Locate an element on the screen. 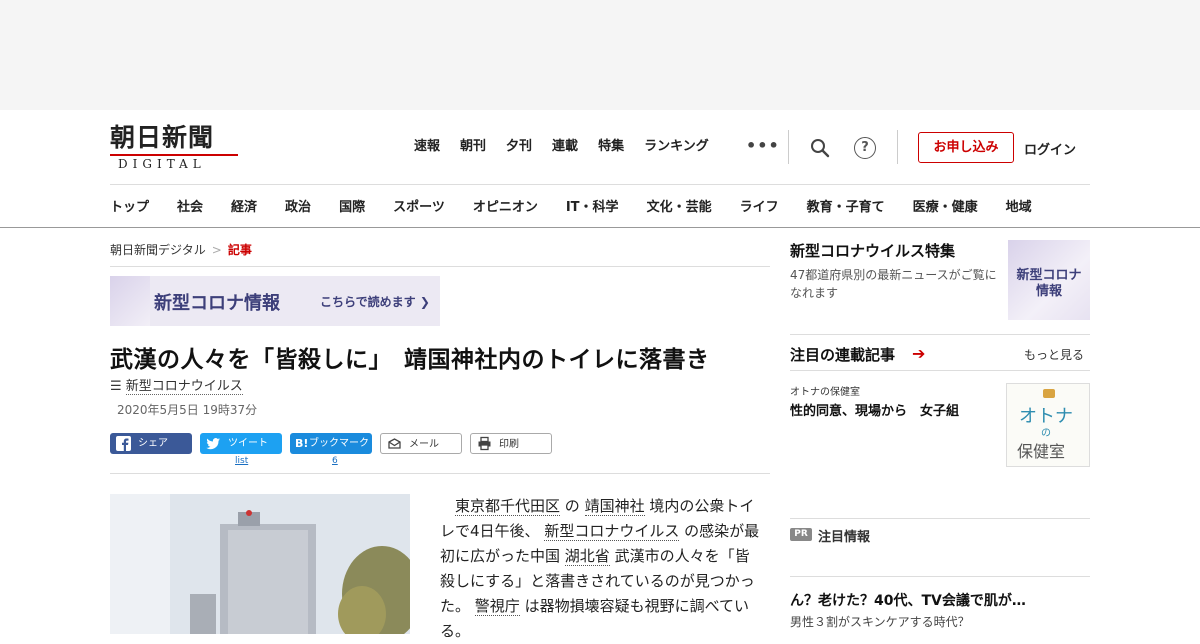 The height and width of the screenshot is (644, 1200). more-menu-icon: ••• is located at coordinates (763, 145).